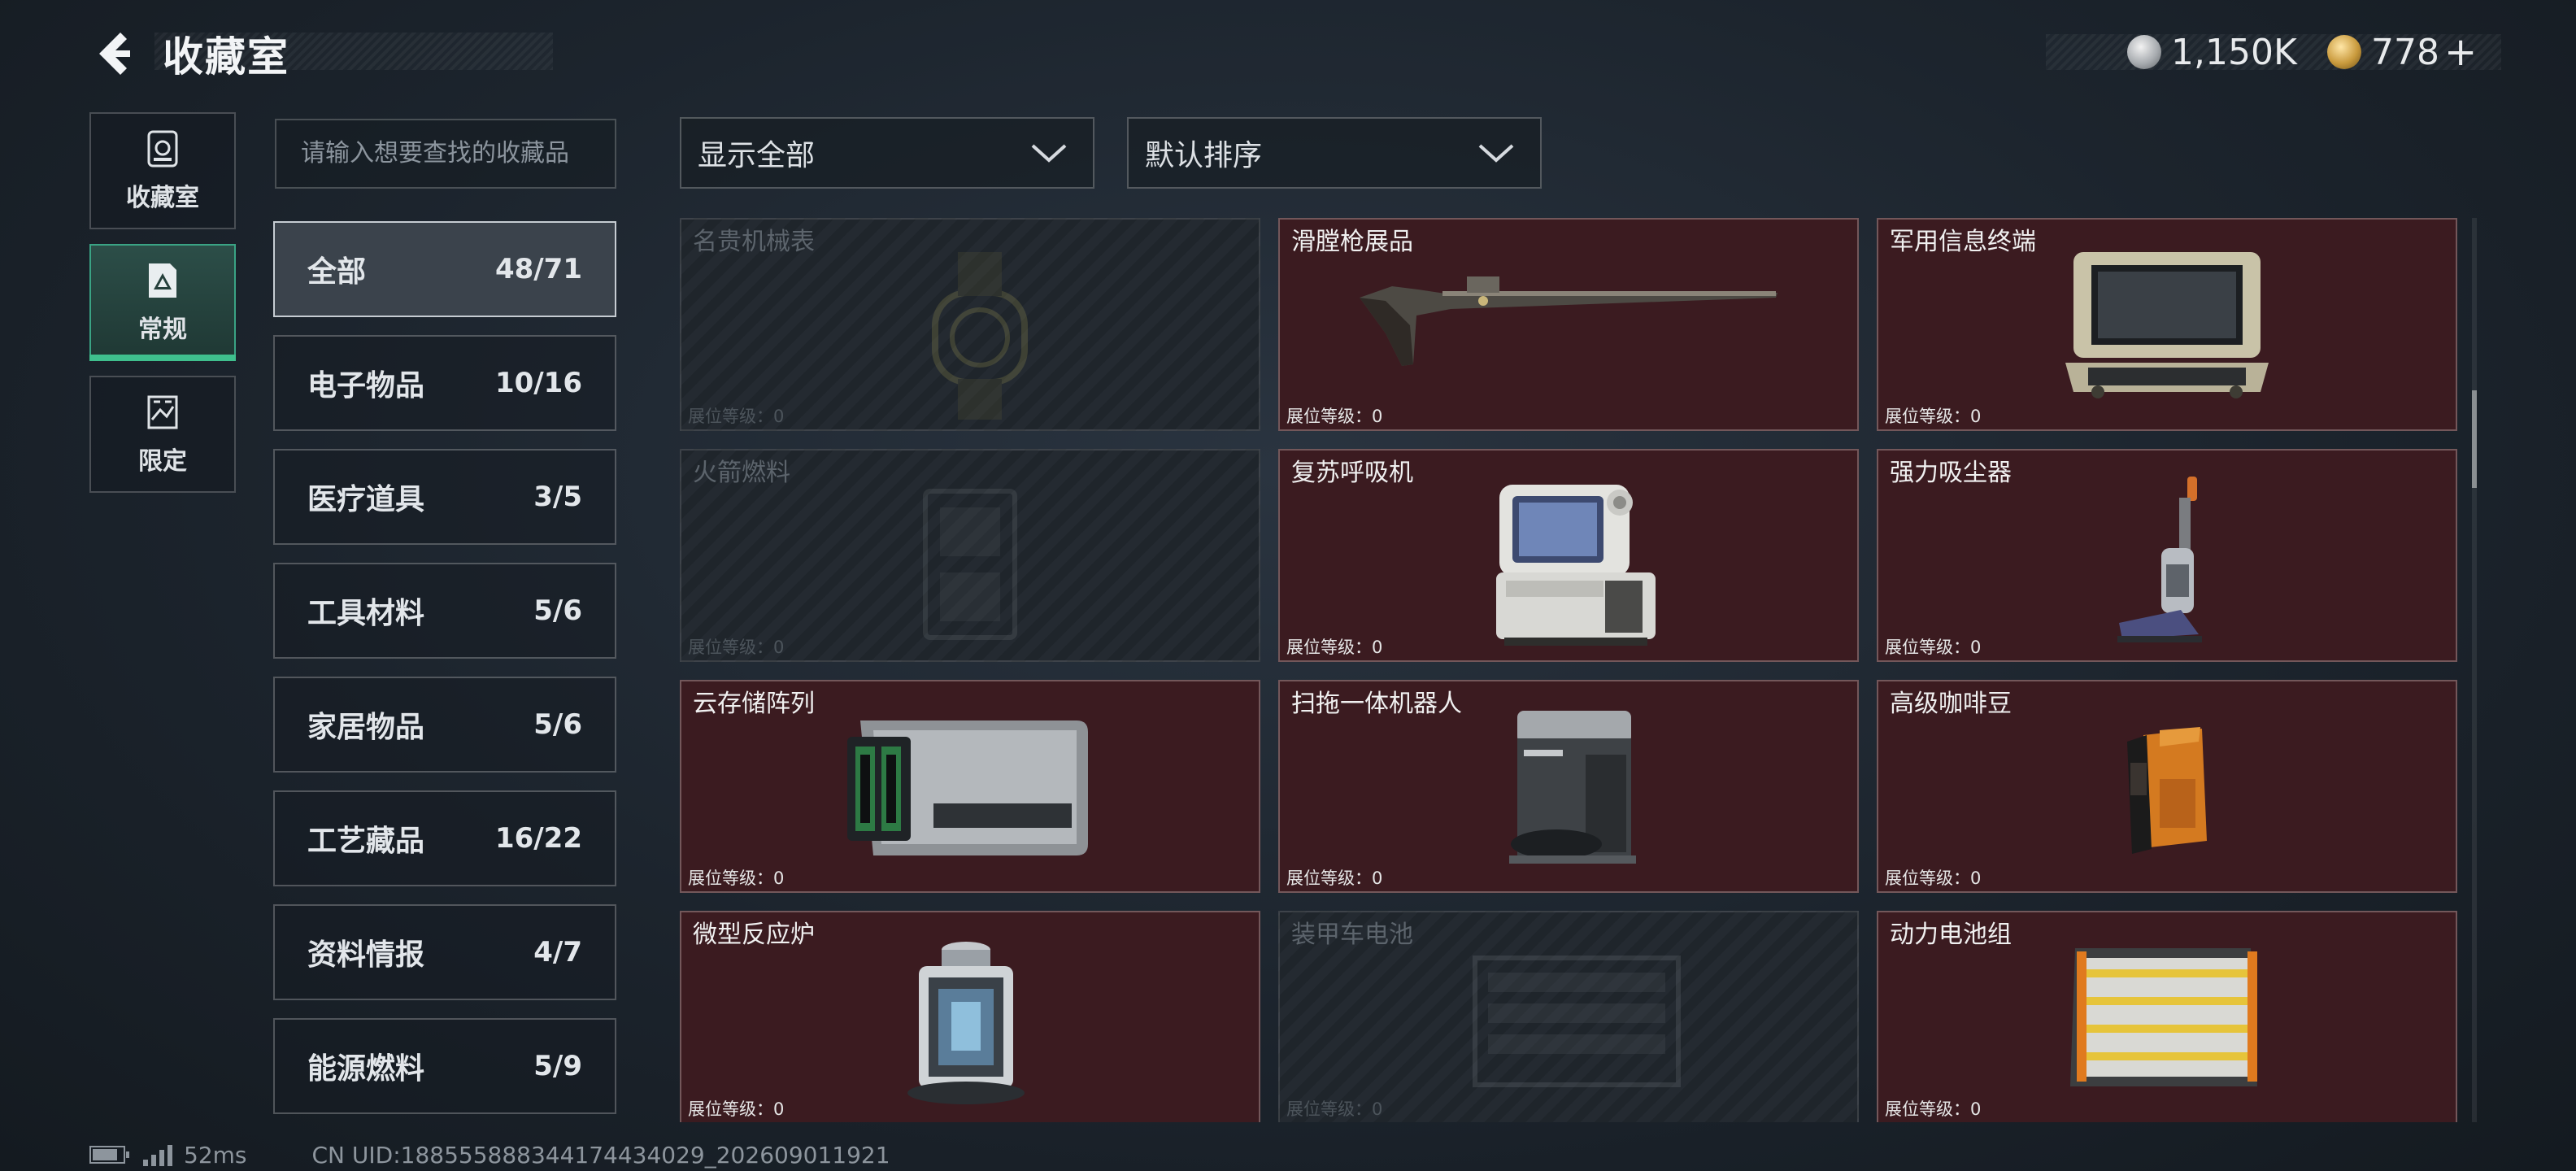  I want to click on item-card-rocket-fuel: 火箭燃料 展位等级：0, so click(970, 556).